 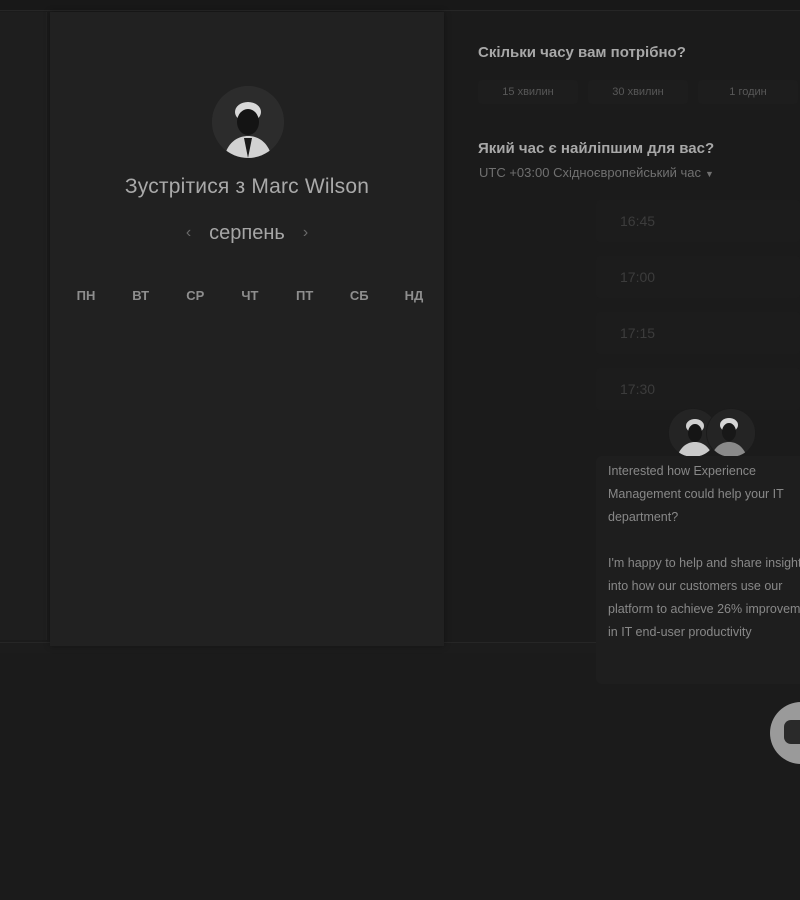 I want to click on timezone-label: UTC +03:00 Східноєвропейський час, so click(x=590, y=172).